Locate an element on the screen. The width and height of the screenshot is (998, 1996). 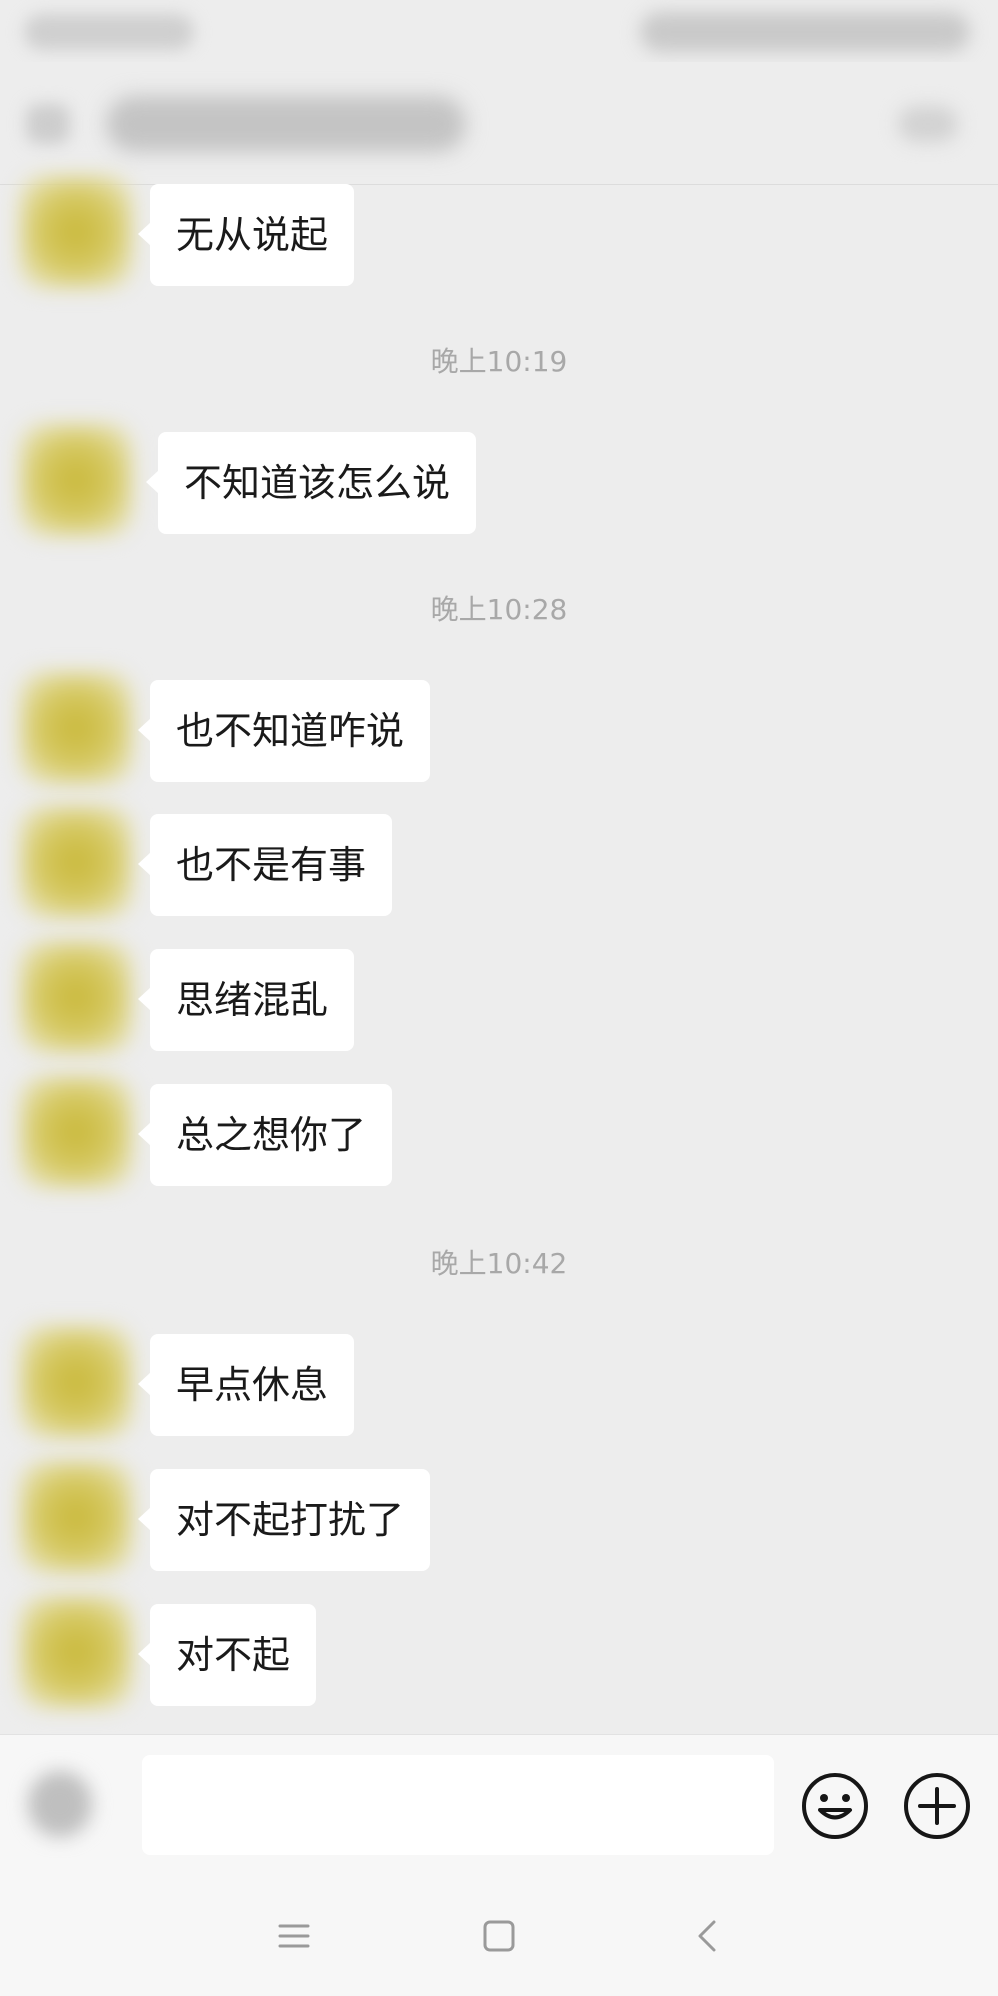
message-bubble: 总之想你了 is located at coordinates (265, 1135).